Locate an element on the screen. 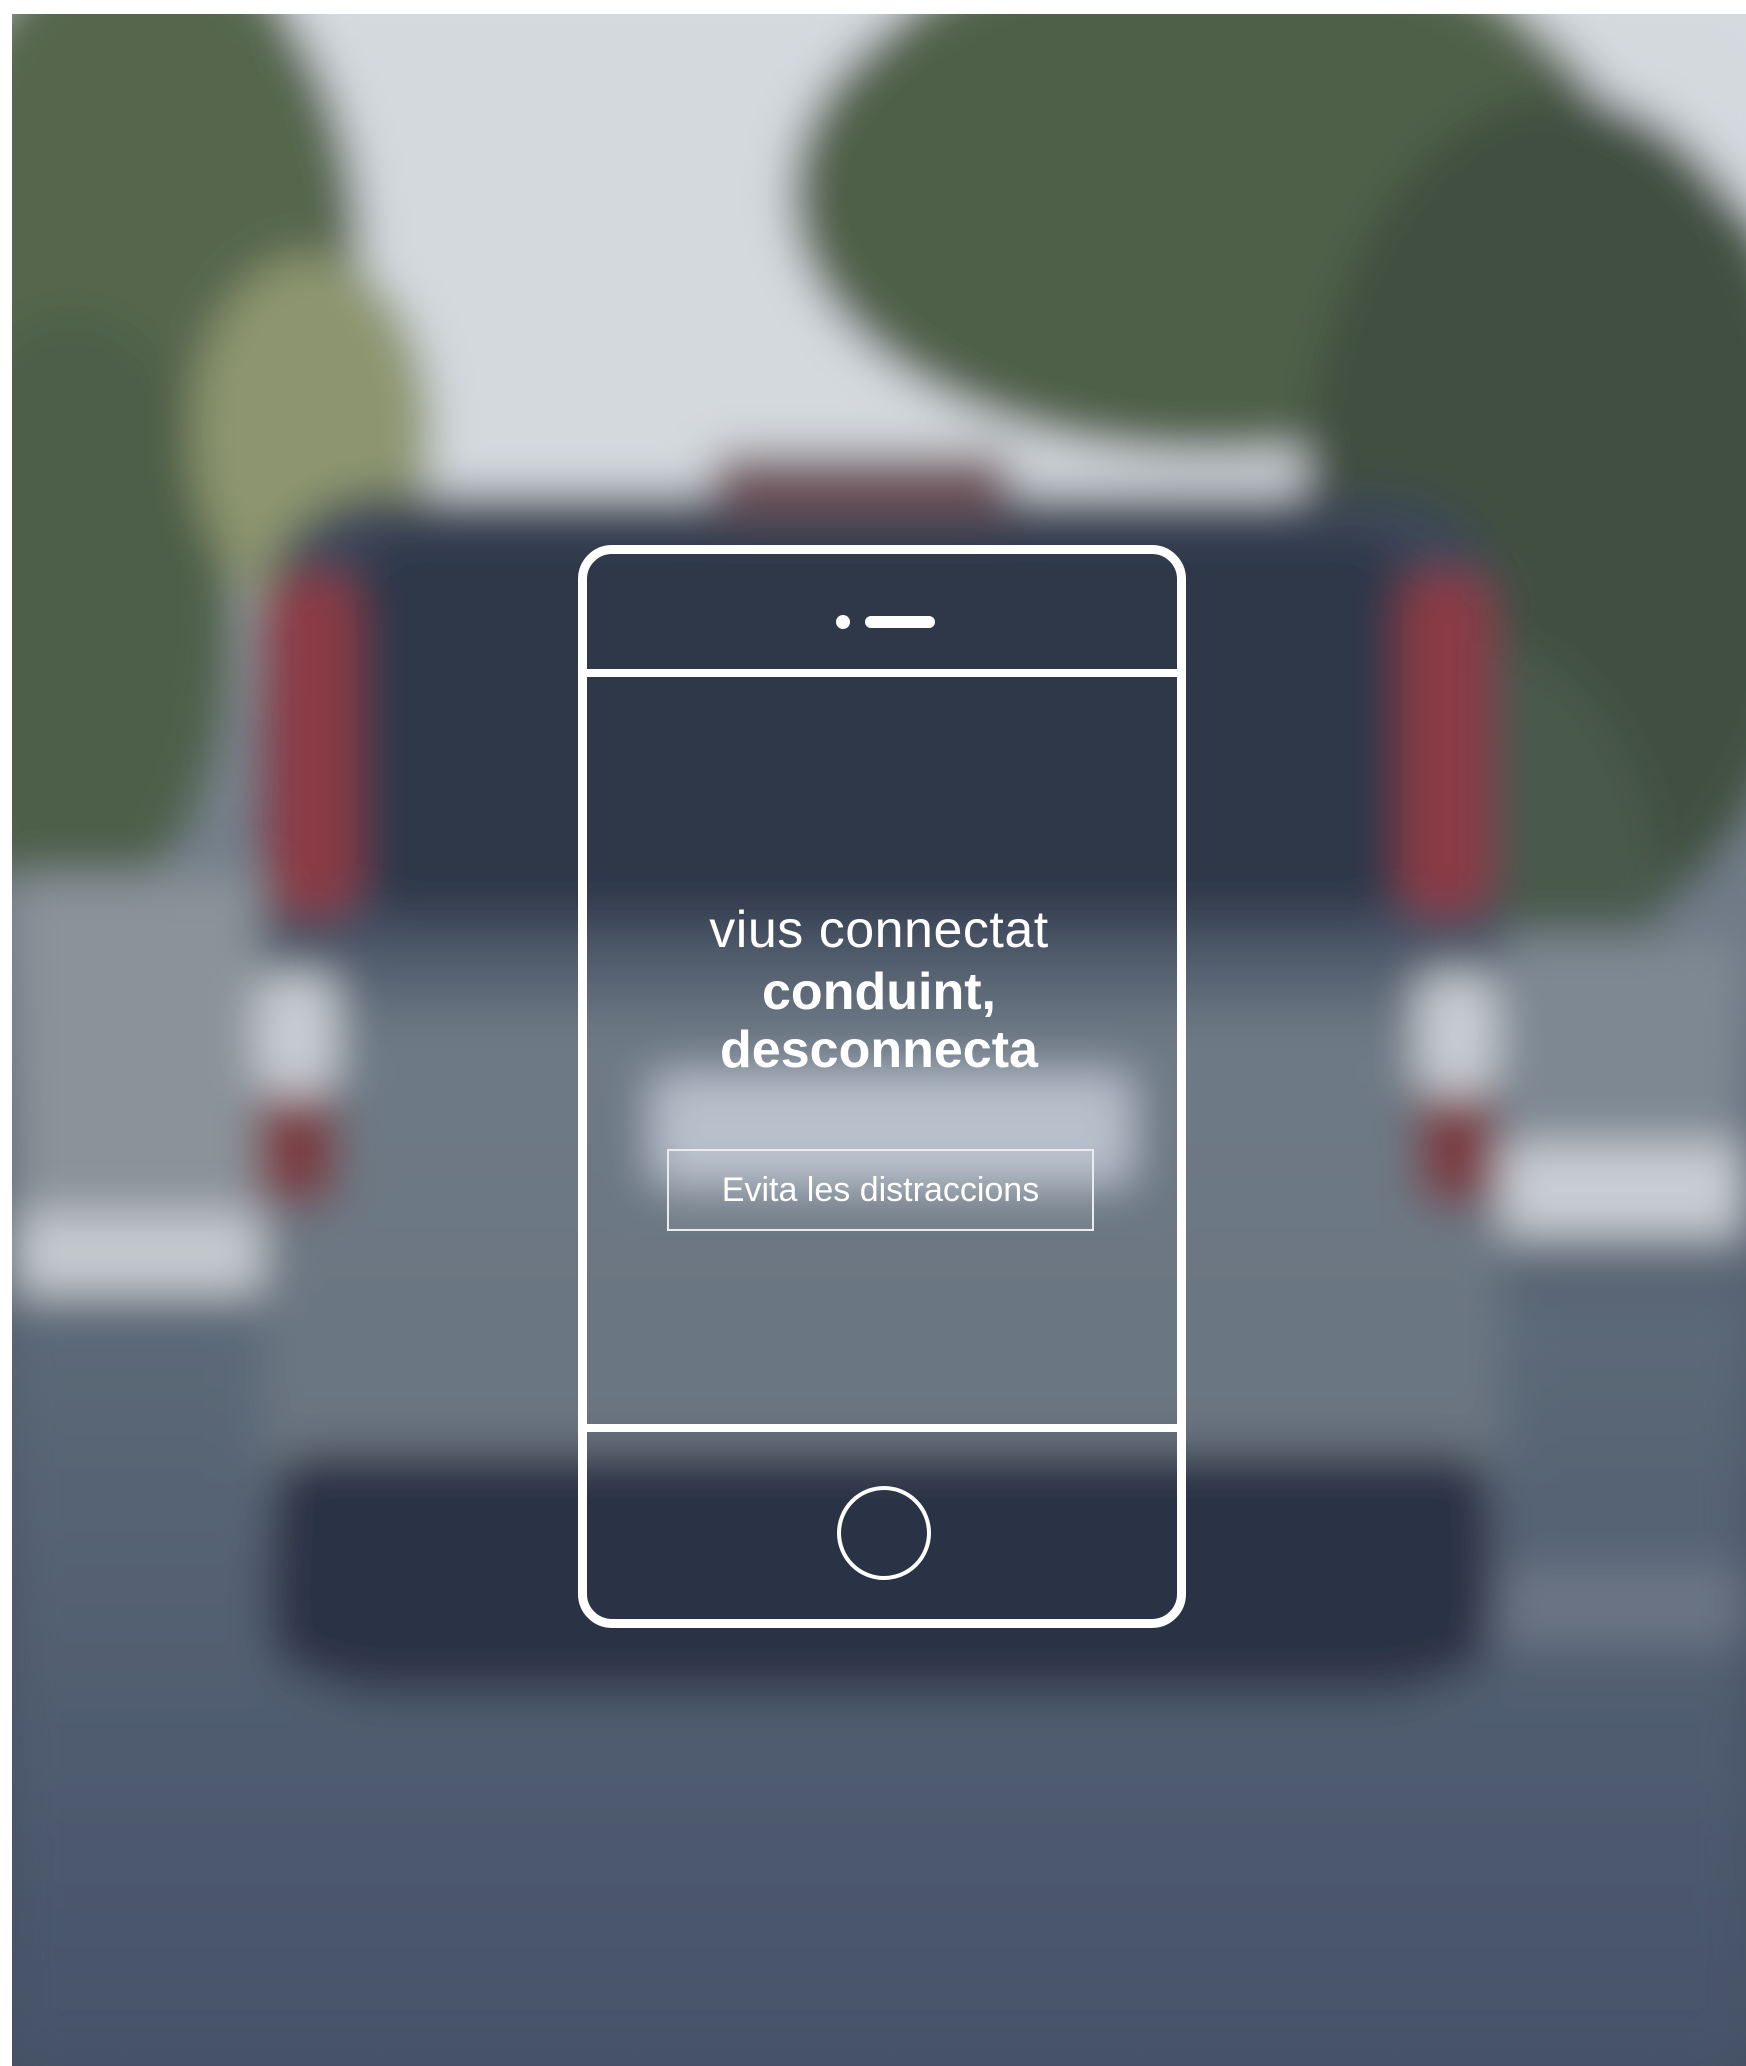  headline-line-1: vius connectat is located at coordinates (879, 930).